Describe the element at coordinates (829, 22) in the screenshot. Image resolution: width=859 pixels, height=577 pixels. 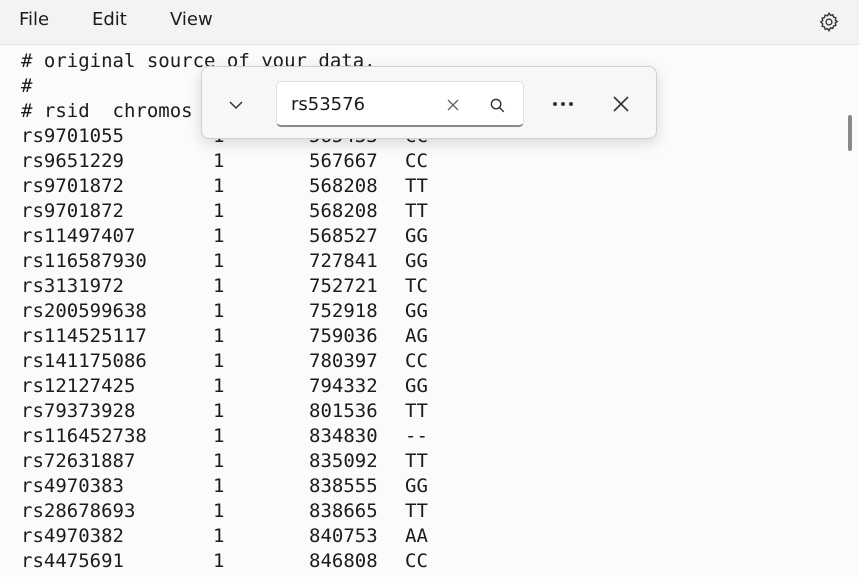
I see `gear-icon` at that location.